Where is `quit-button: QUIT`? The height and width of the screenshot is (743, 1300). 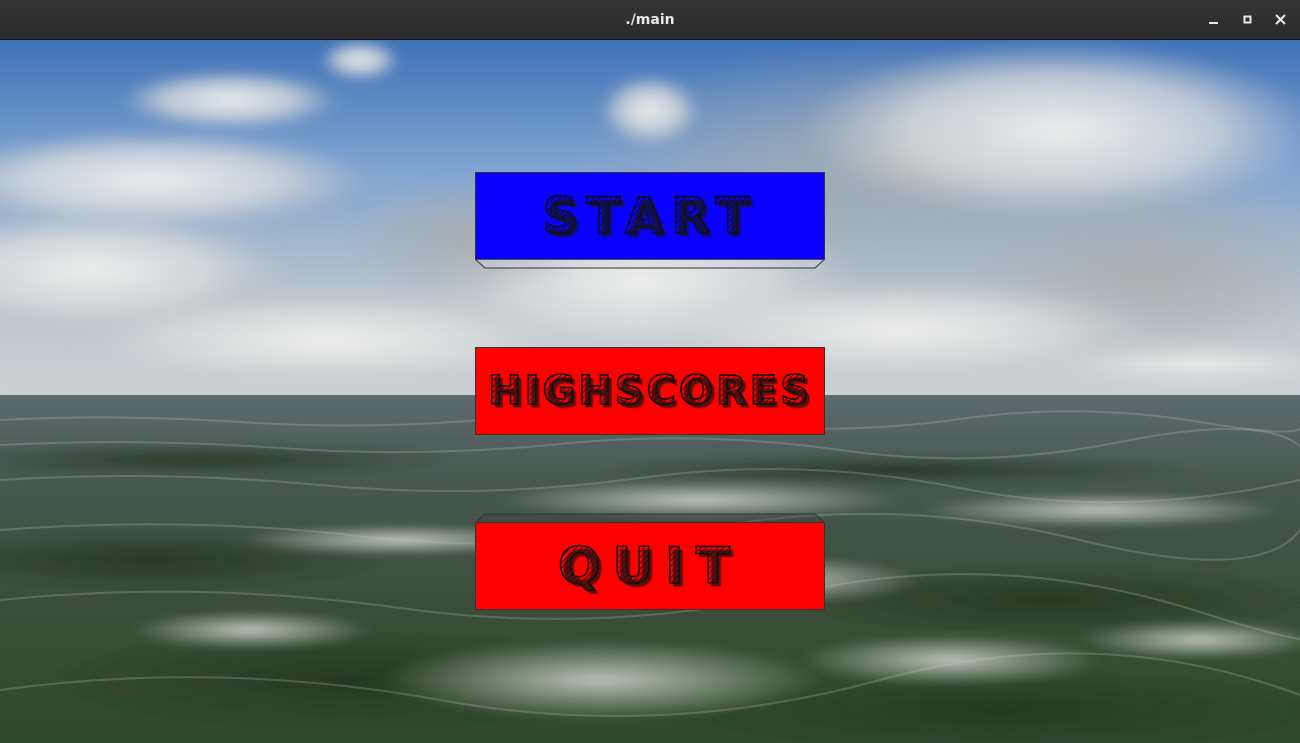
quit-button: QUIT is located at coordinates (650, 566).